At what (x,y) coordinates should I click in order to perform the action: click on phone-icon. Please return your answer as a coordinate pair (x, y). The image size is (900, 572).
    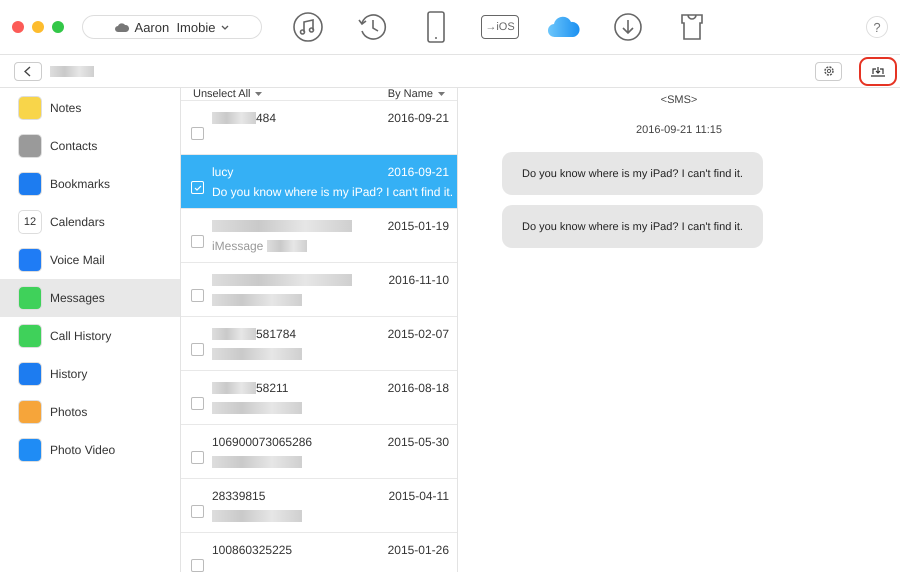
    Looking at the image, I should click on (436, 27).